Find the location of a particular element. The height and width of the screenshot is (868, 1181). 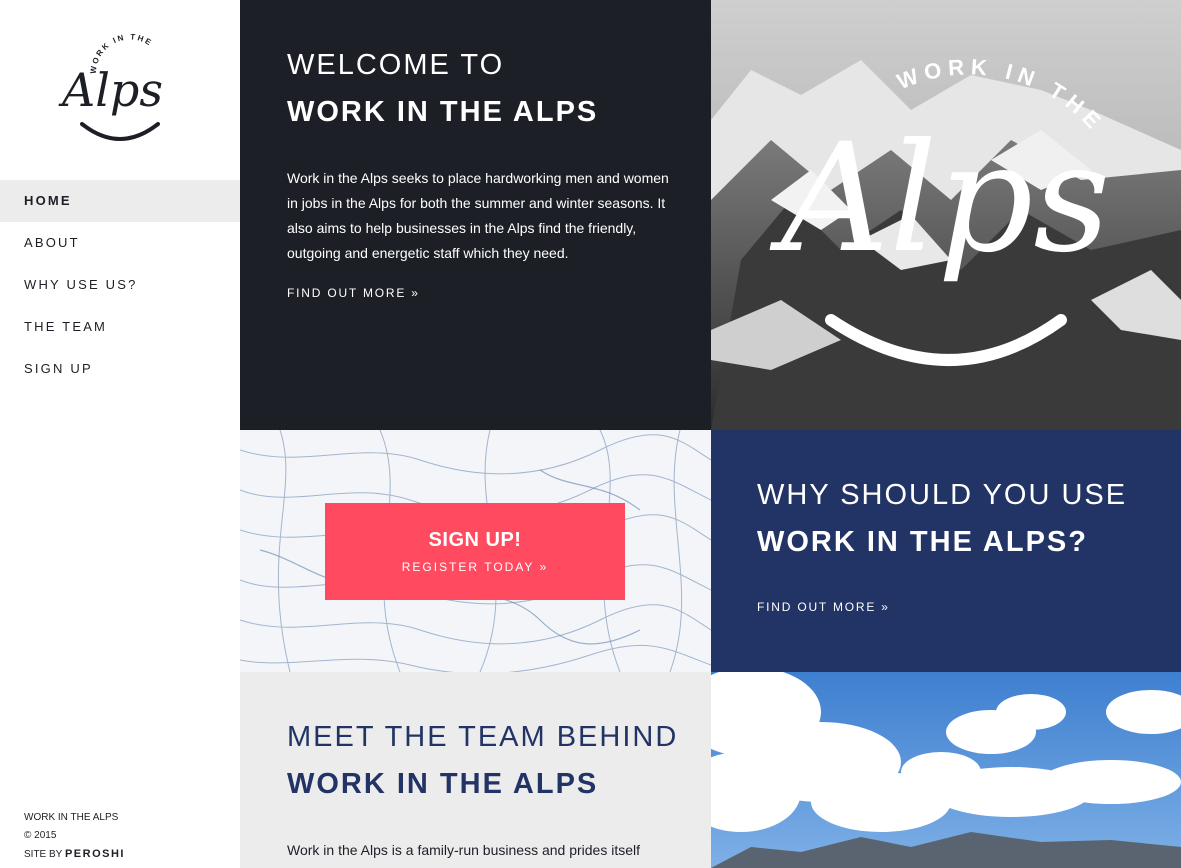

welcome-find-out-more-link: FIND OUT MORE » is located at coordinates (353, 293).